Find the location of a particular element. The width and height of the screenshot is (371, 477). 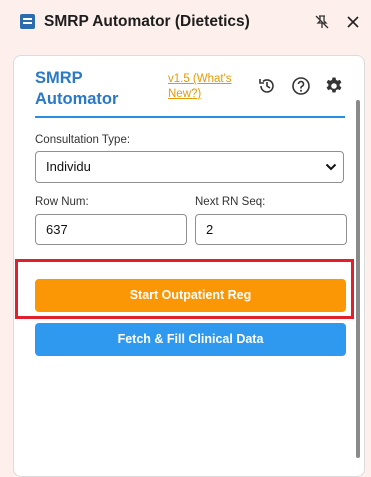

settings-button is located at coordinates (334, 86).